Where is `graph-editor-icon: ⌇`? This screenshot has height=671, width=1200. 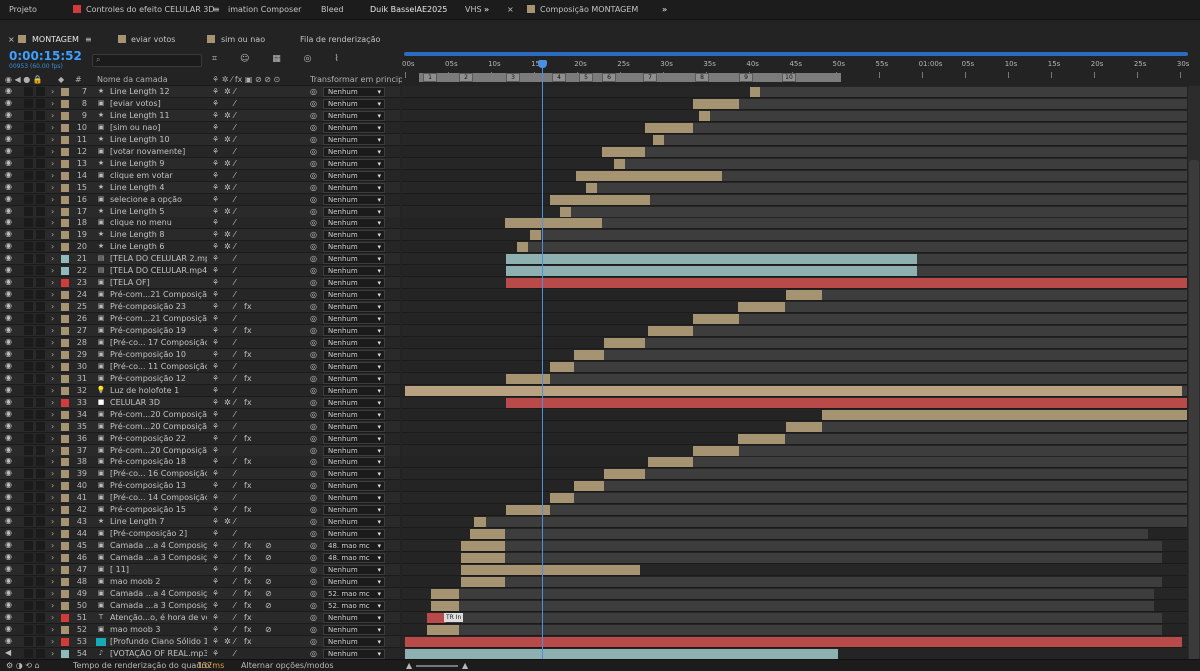
graph-editor-icon: ⌇ is located at coordinates (336, 59).